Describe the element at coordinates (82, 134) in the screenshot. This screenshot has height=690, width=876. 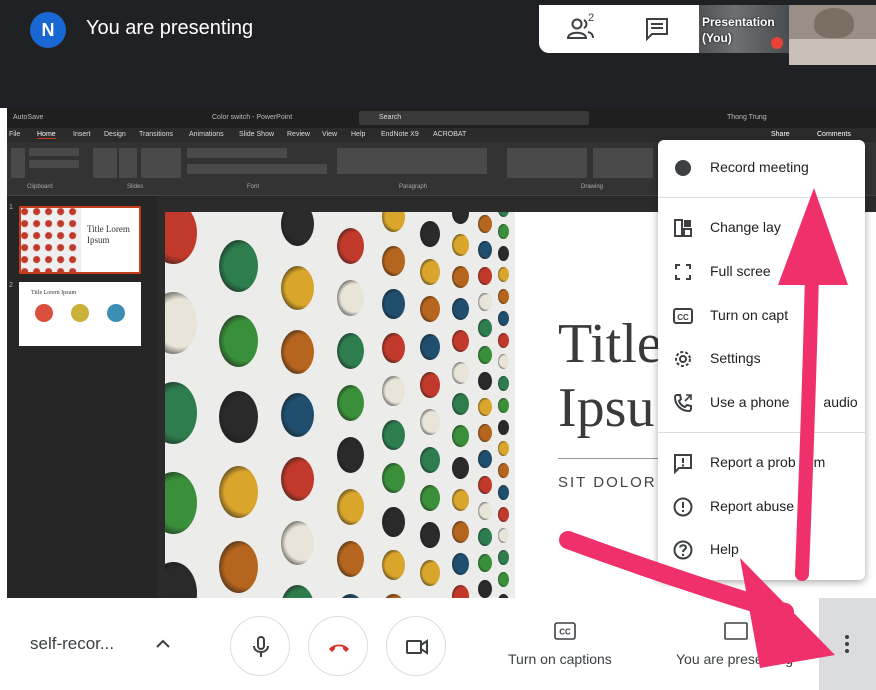
I see `ppt-menu-insert: Insert` at that location.